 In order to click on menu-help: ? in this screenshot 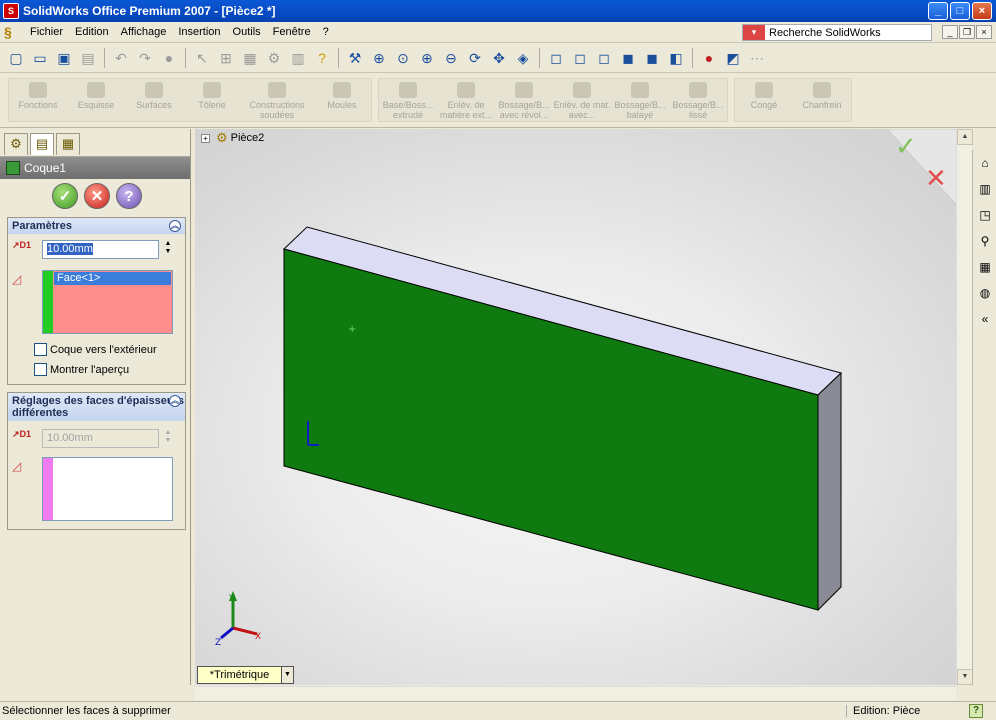, I will do `click(326, 32)`.